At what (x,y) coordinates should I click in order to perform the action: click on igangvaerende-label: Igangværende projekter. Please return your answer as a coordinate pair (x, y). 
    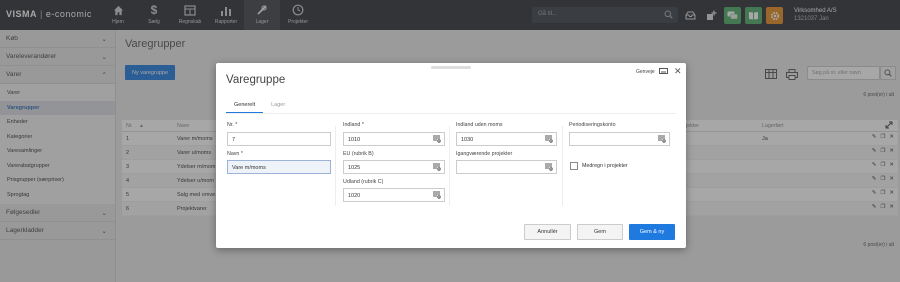
    Looking at the image, I should click on (484, 154).